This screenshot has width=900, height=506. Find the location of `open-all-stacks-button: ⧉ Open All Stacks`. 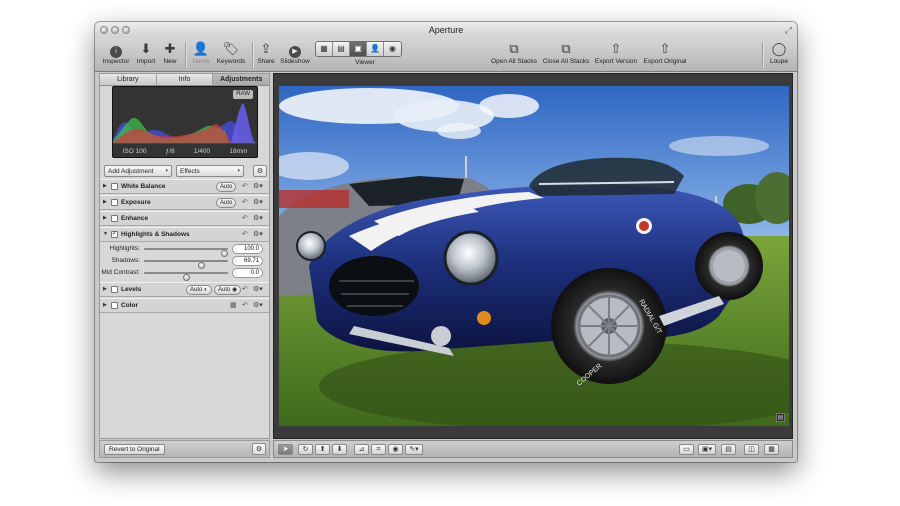

open-all-stacks-button: ⧉ Open All Stacks is located at coordinates (514, 53).